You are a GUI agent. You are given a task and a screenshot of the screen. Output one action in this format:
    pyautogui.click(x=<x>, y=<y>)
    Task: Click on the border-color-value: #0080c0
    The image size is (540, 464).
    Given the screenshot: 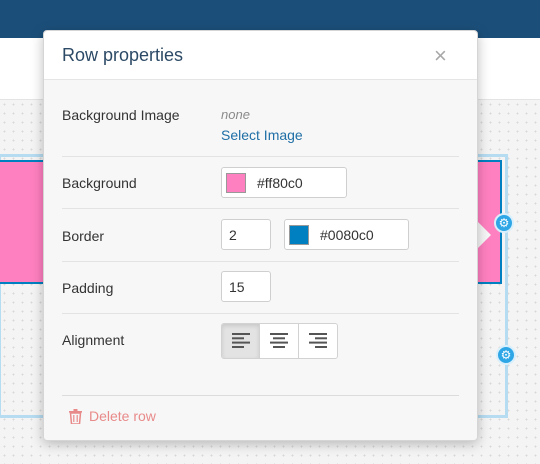 What is the action you would take?
    pyautogui.click(x=347, y=235)
    